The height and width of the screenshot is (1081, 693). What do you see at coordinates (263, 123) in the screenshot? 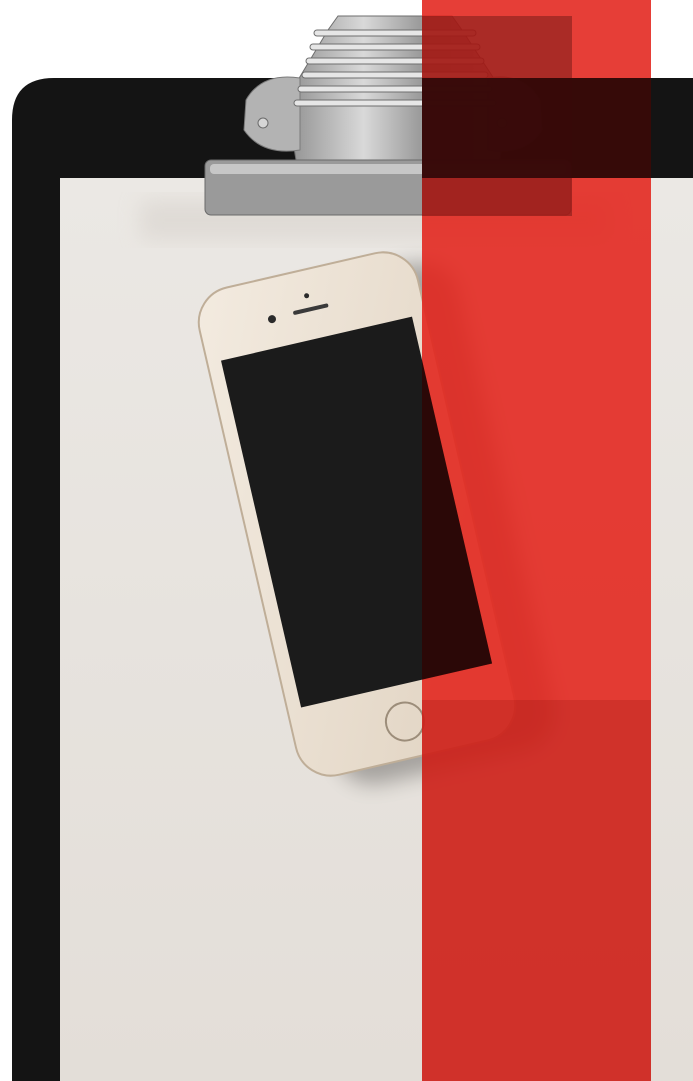
I see `clip-rivet-left` at bounding box center [263, 123].